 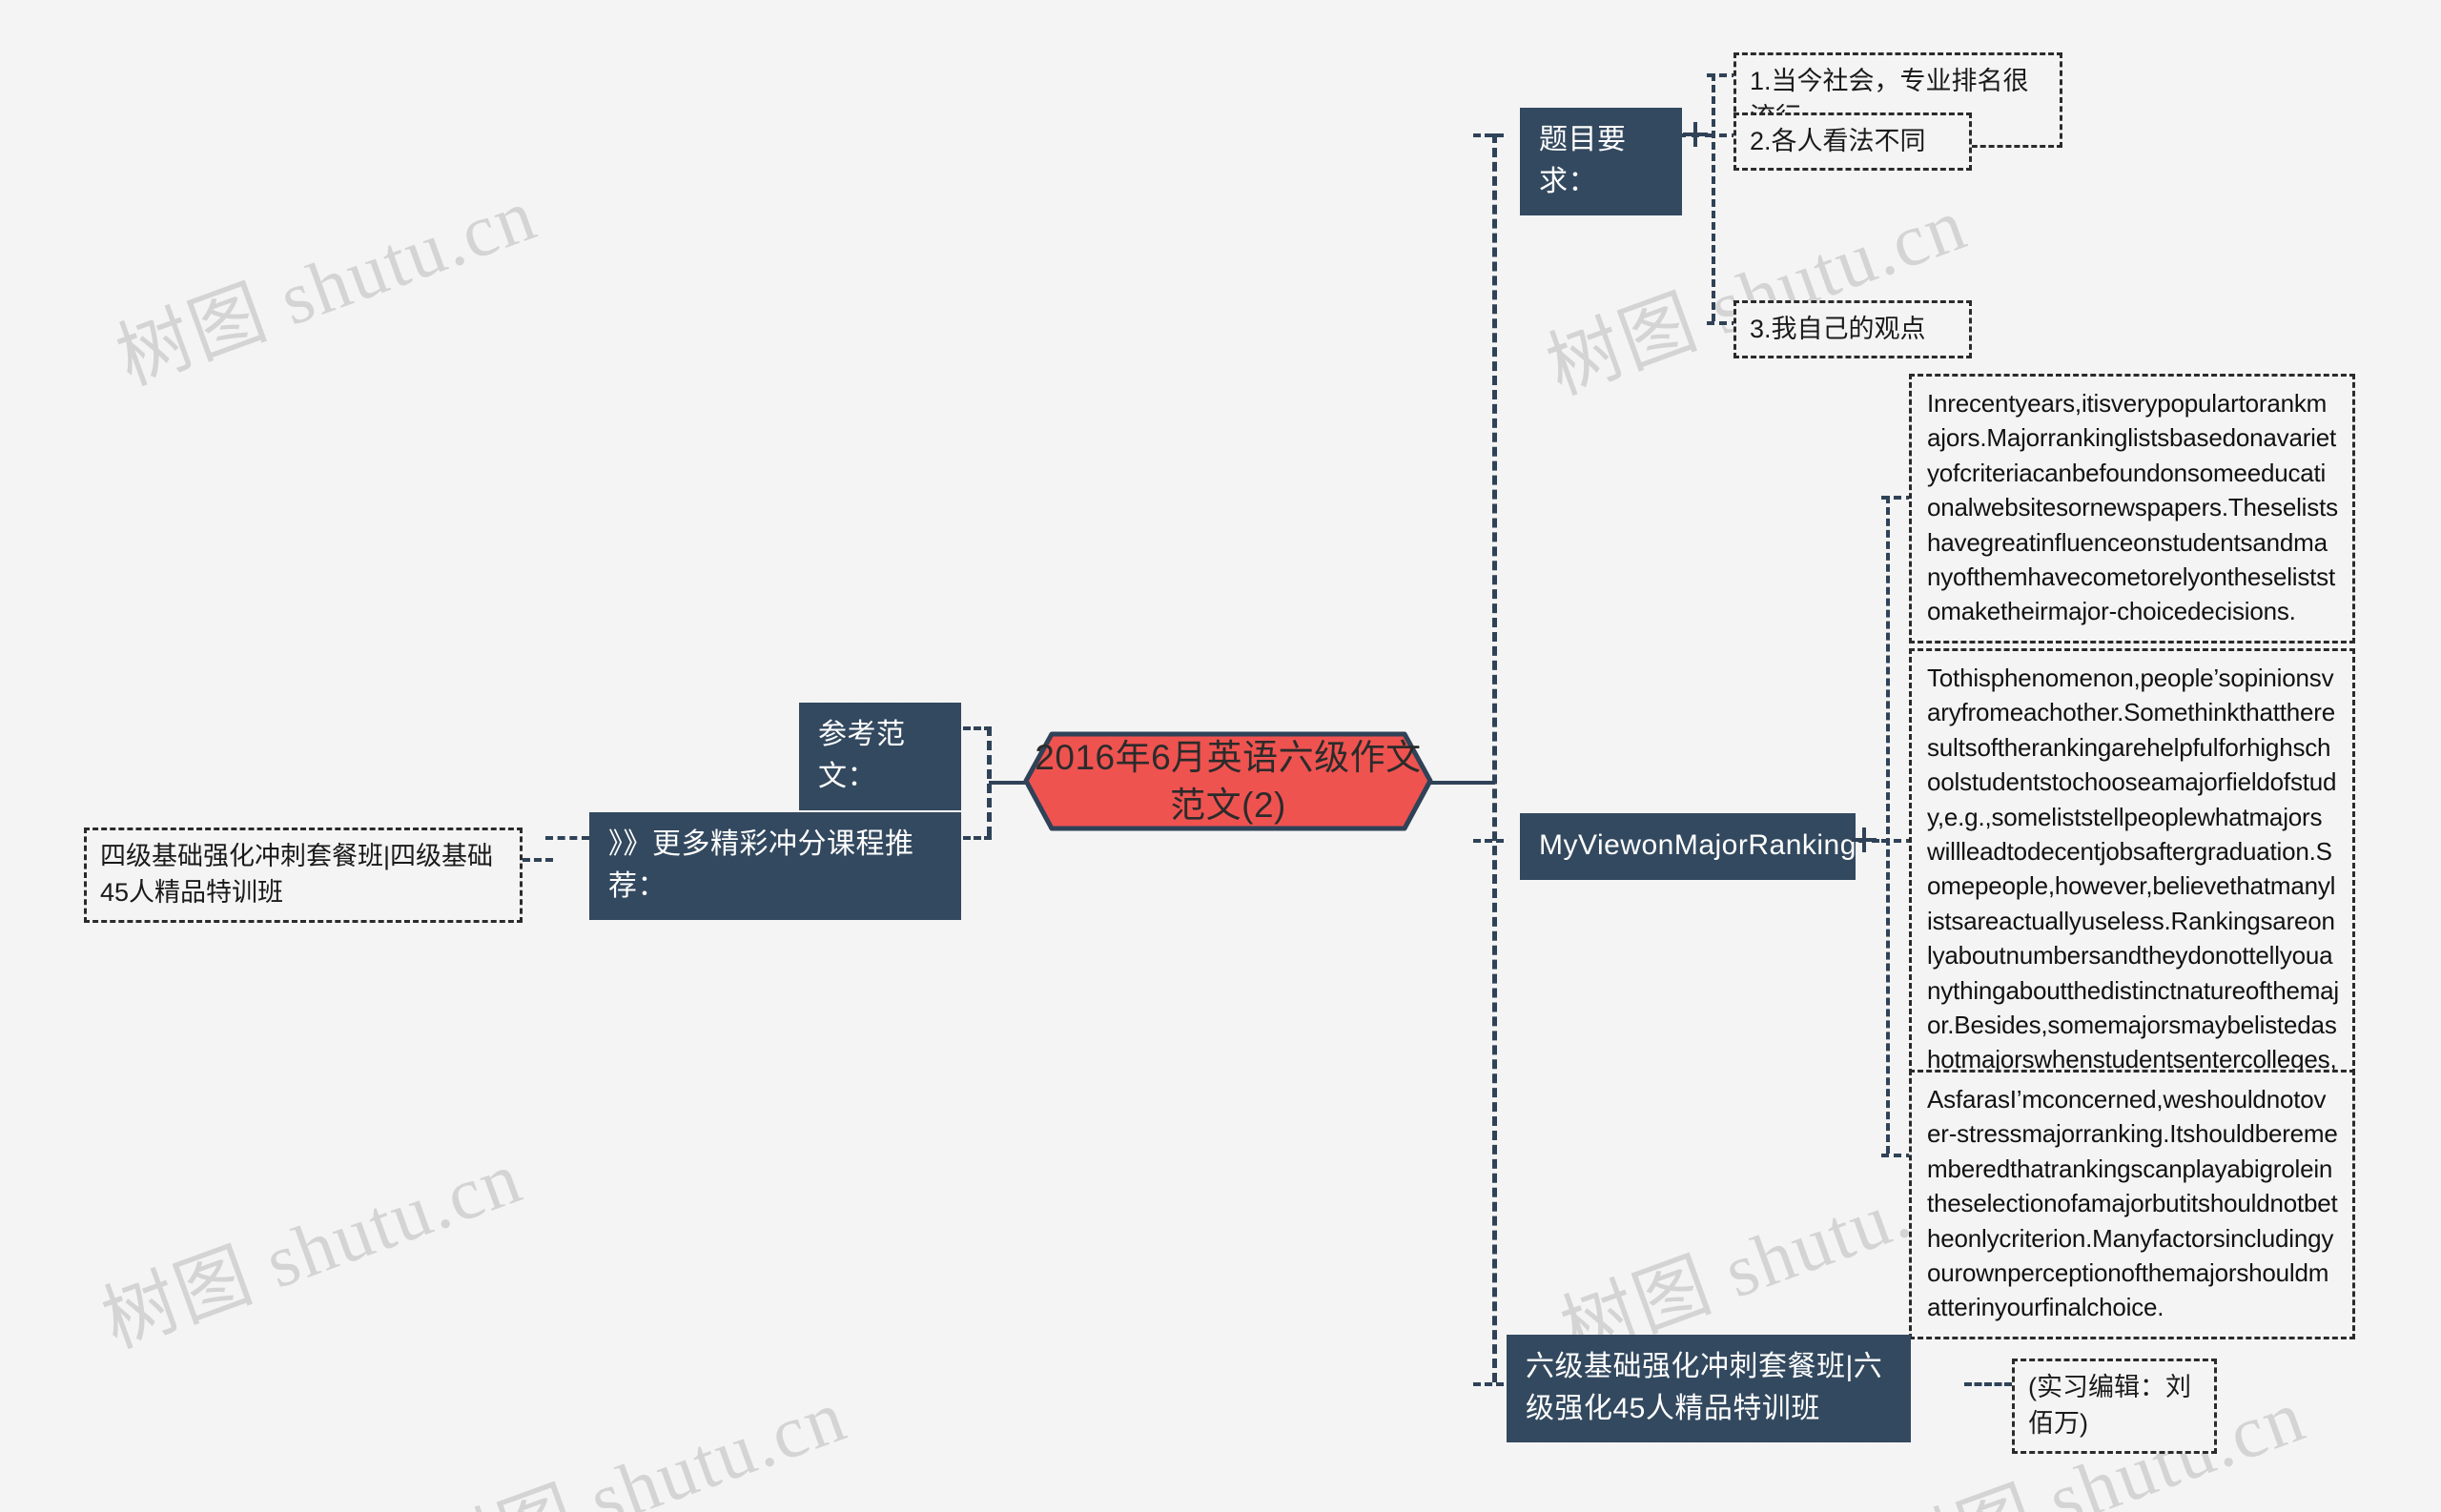 What do you see at coordinates (1488, 135) in the screenshot?
I see `connector-right-req` at bounding box center [1488, 135].